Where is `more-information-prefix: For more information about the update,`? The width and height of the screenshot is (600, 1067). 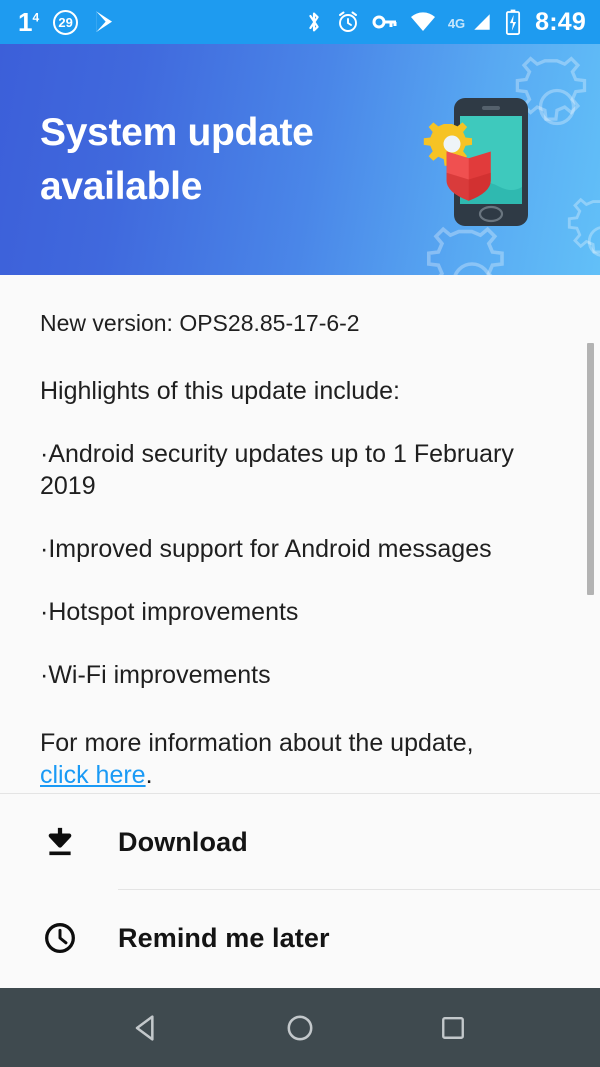 more-information-prefix: For more information about the update, is located at coordinates (257, 743).